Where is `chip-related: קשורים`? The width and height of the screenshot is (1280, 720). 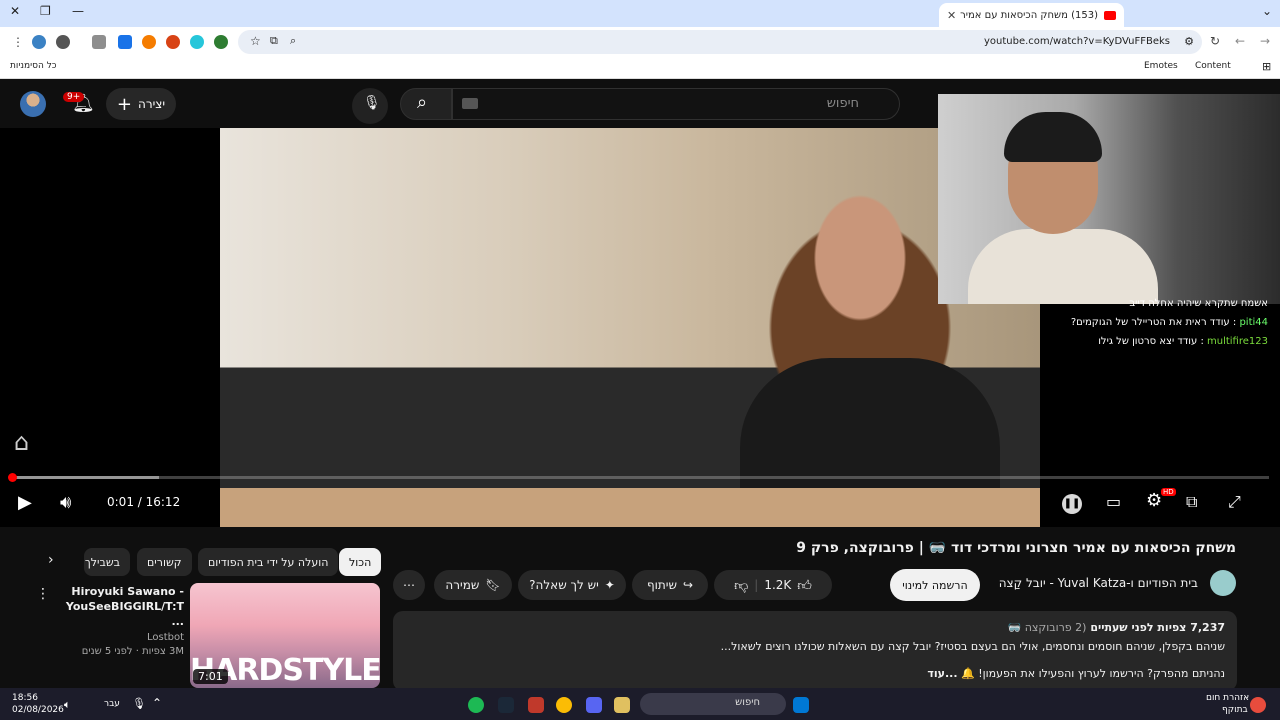
chip-related: קשורים is located at coordinates (164, 562).